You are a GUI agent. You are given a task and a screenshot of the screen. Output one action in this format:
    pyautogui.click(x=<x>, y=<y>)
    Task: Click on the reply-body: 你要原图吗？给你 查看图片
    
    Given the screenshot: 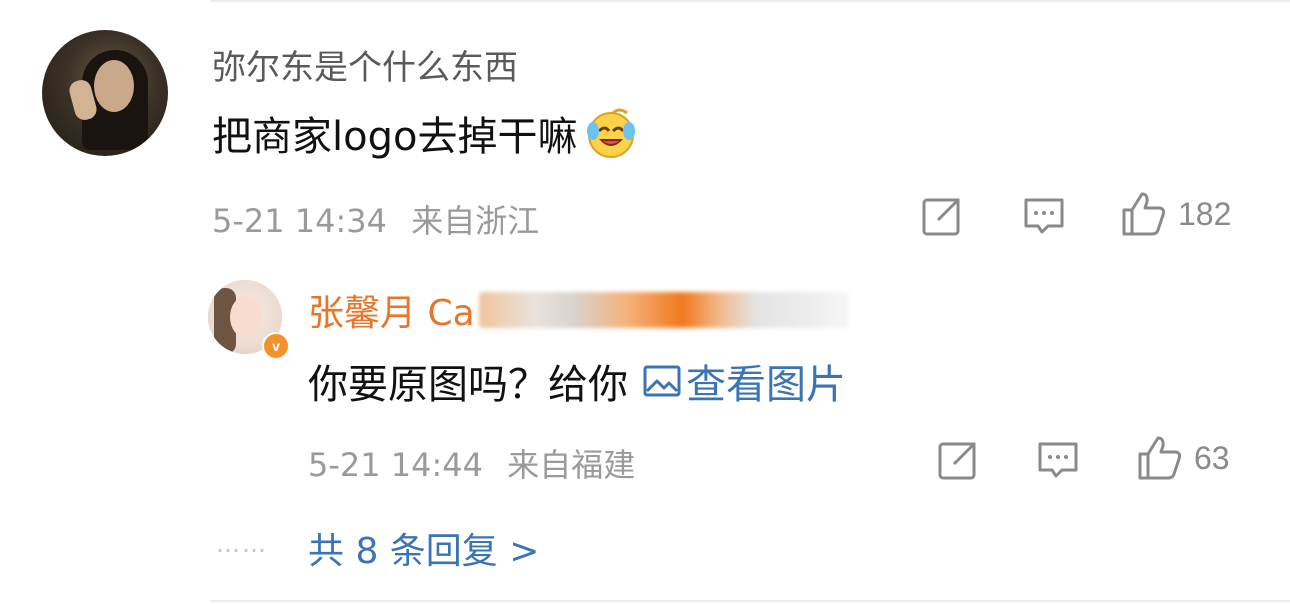 What is the action you would take?
    pyautogui.click(x=577, y=381)
    